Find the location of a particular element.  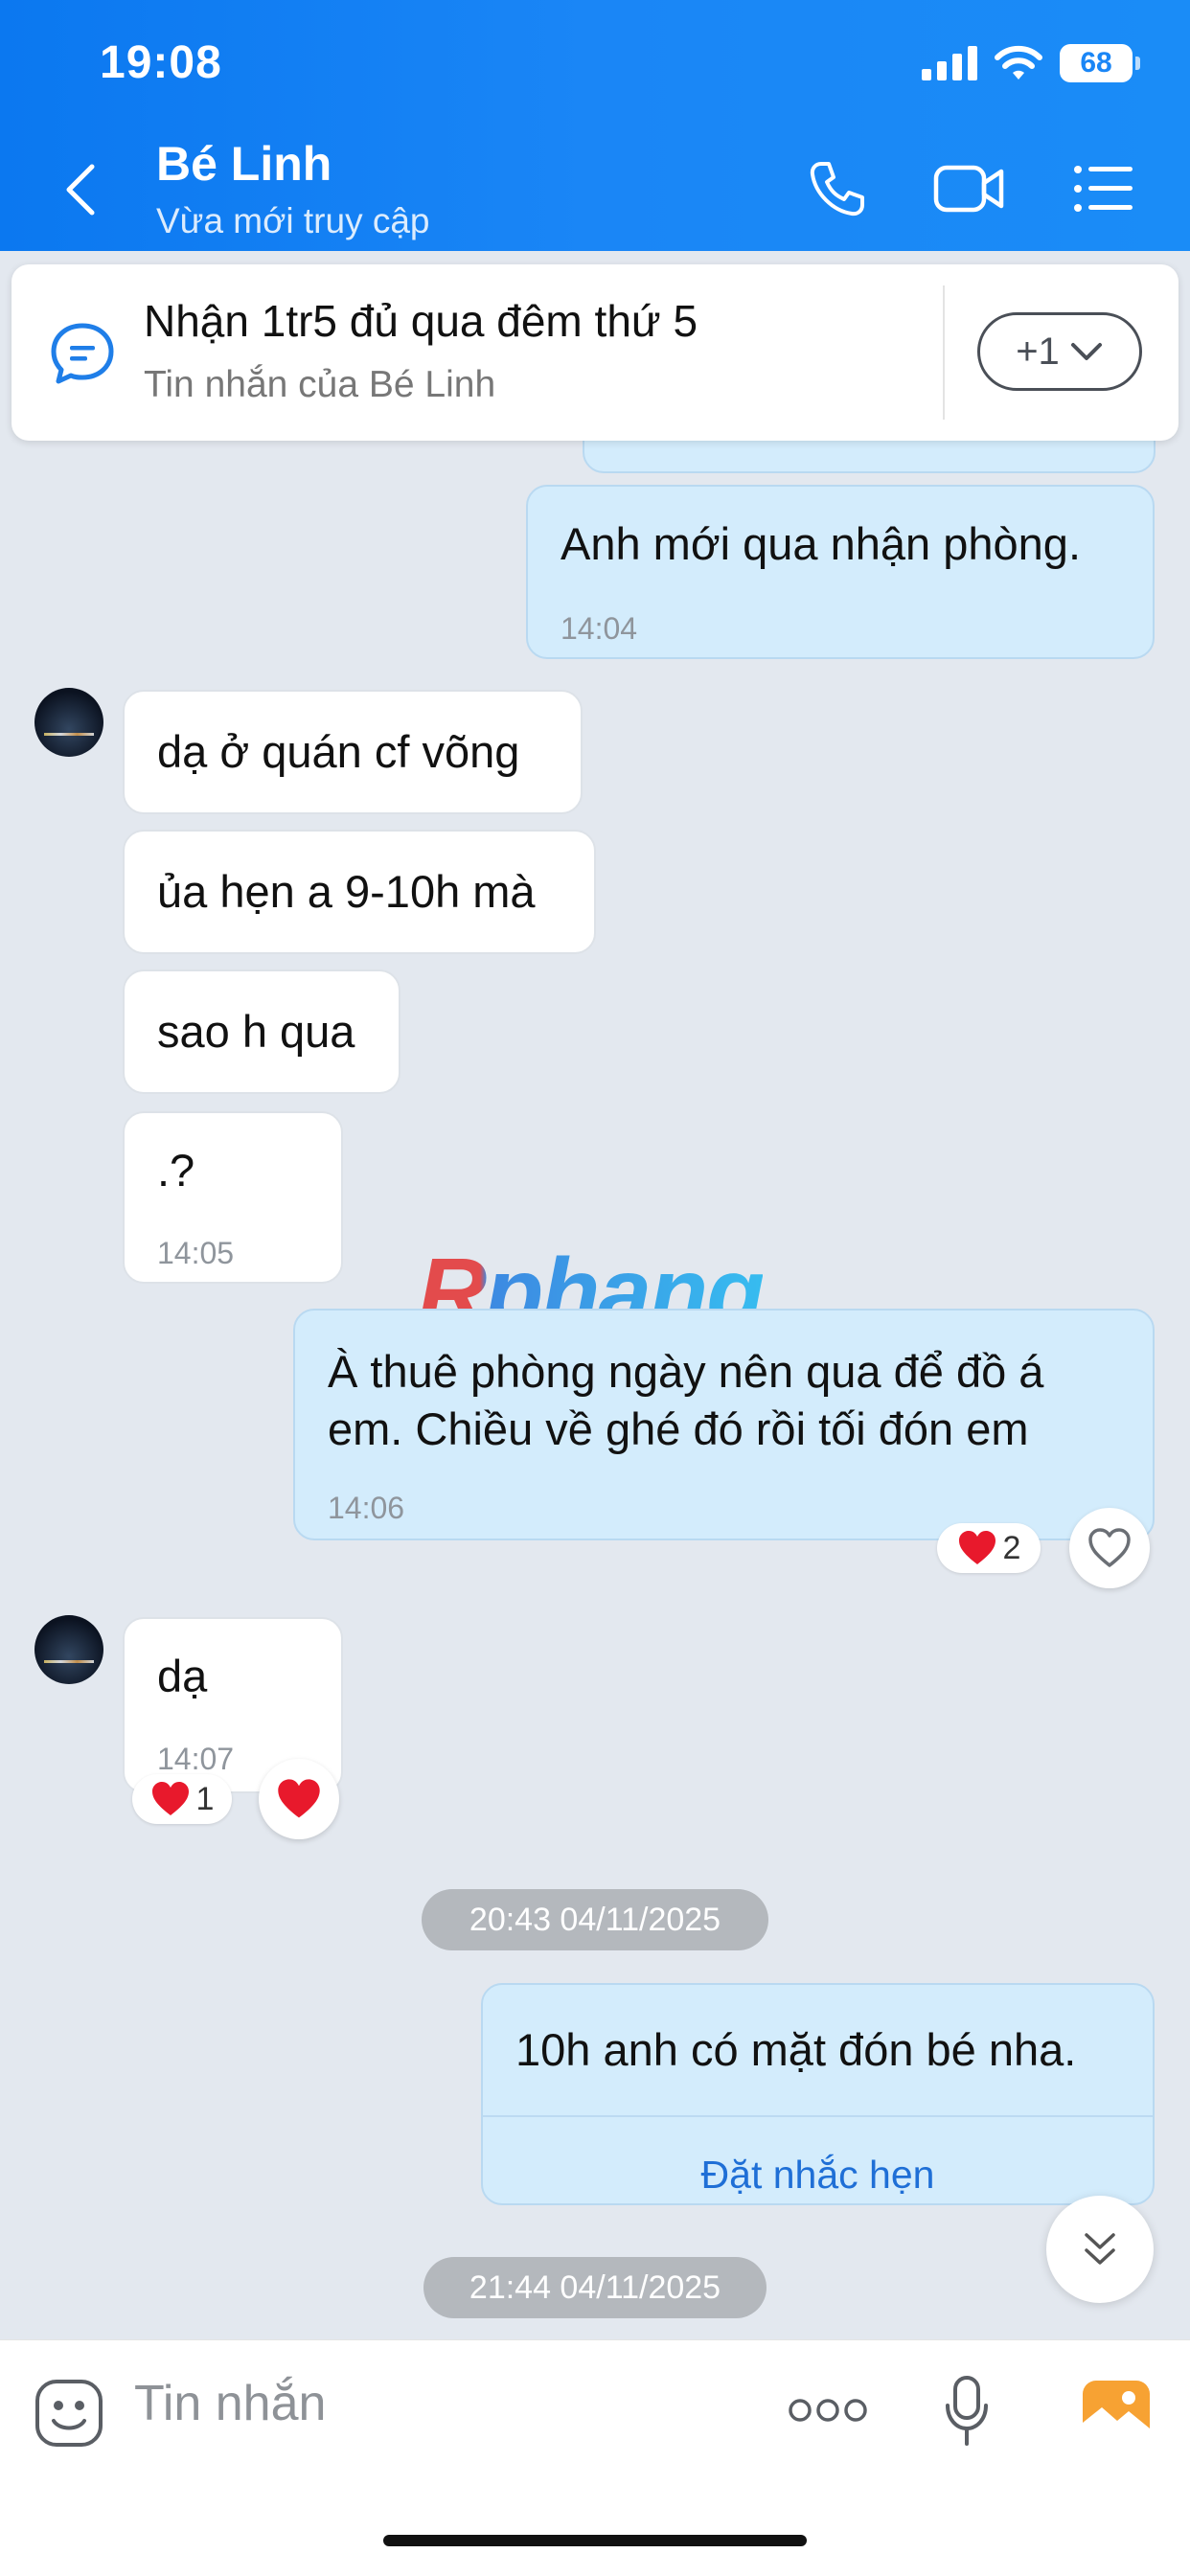

contact-name: Bé Linh is located at coordinates (244, 164).